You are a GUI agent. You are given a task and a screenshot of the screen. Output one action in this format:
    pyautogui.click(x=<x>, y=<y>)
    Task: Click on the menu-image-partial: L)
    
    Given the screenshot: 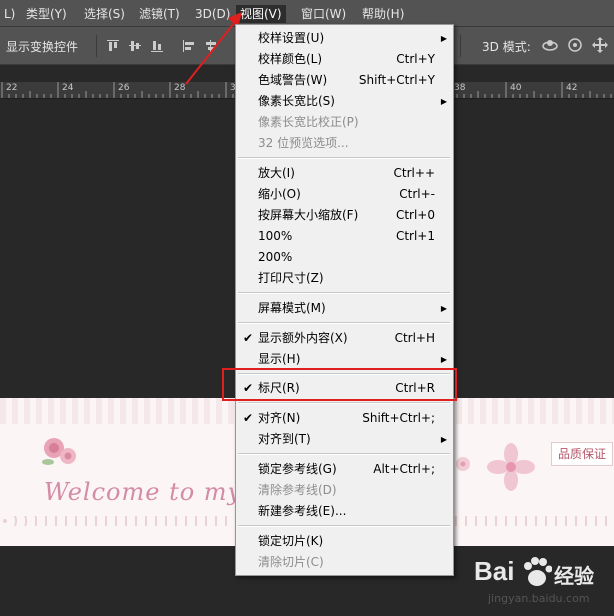 What is the action you would take?
    pyautogui.click(x=9, y=14)
    